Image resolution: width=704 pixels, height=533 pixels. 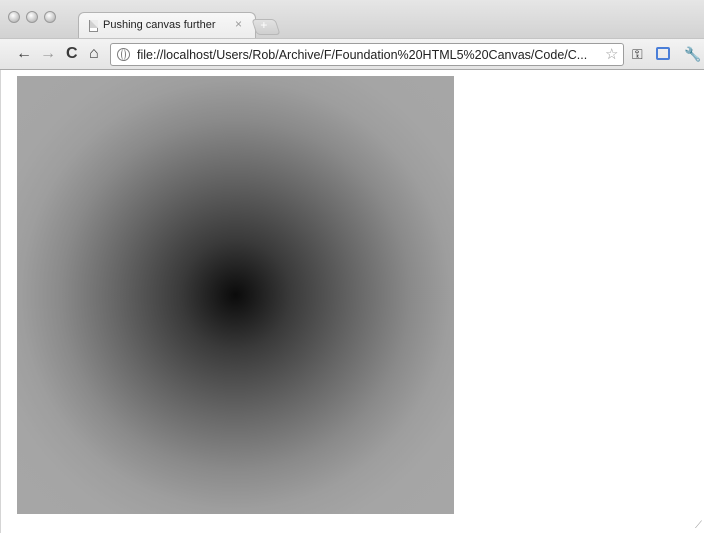 What do you see at coordinates (32, 17) in the screenshot?
I see `minimize-window-button` at bounding box center [32, 17].